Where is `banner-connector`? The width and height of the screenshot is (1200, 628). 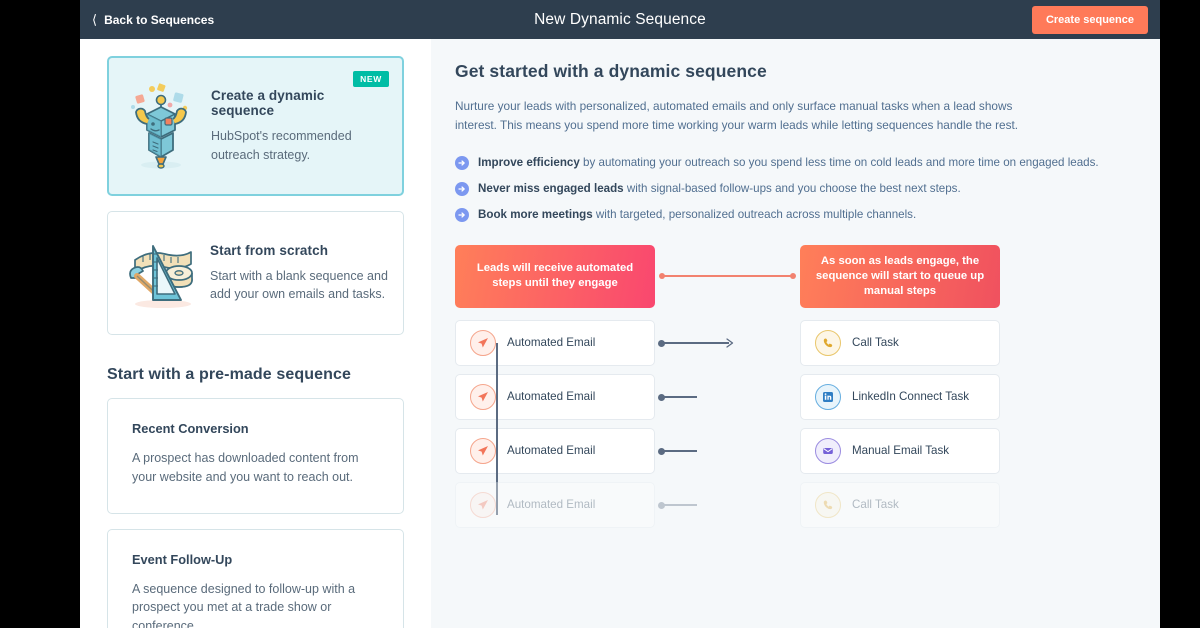
banner-connector is located at coordinates (727, 276).